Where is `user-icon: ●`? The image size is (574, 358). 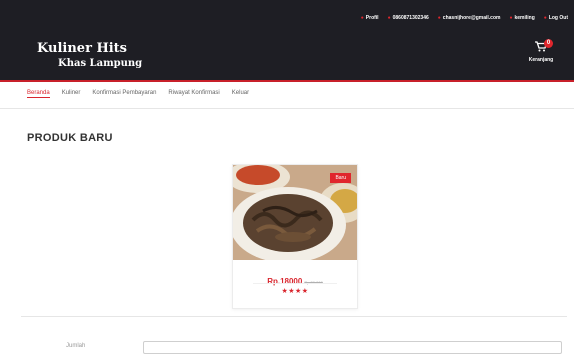 user-icon: ● is located at coordinates (362, 18).